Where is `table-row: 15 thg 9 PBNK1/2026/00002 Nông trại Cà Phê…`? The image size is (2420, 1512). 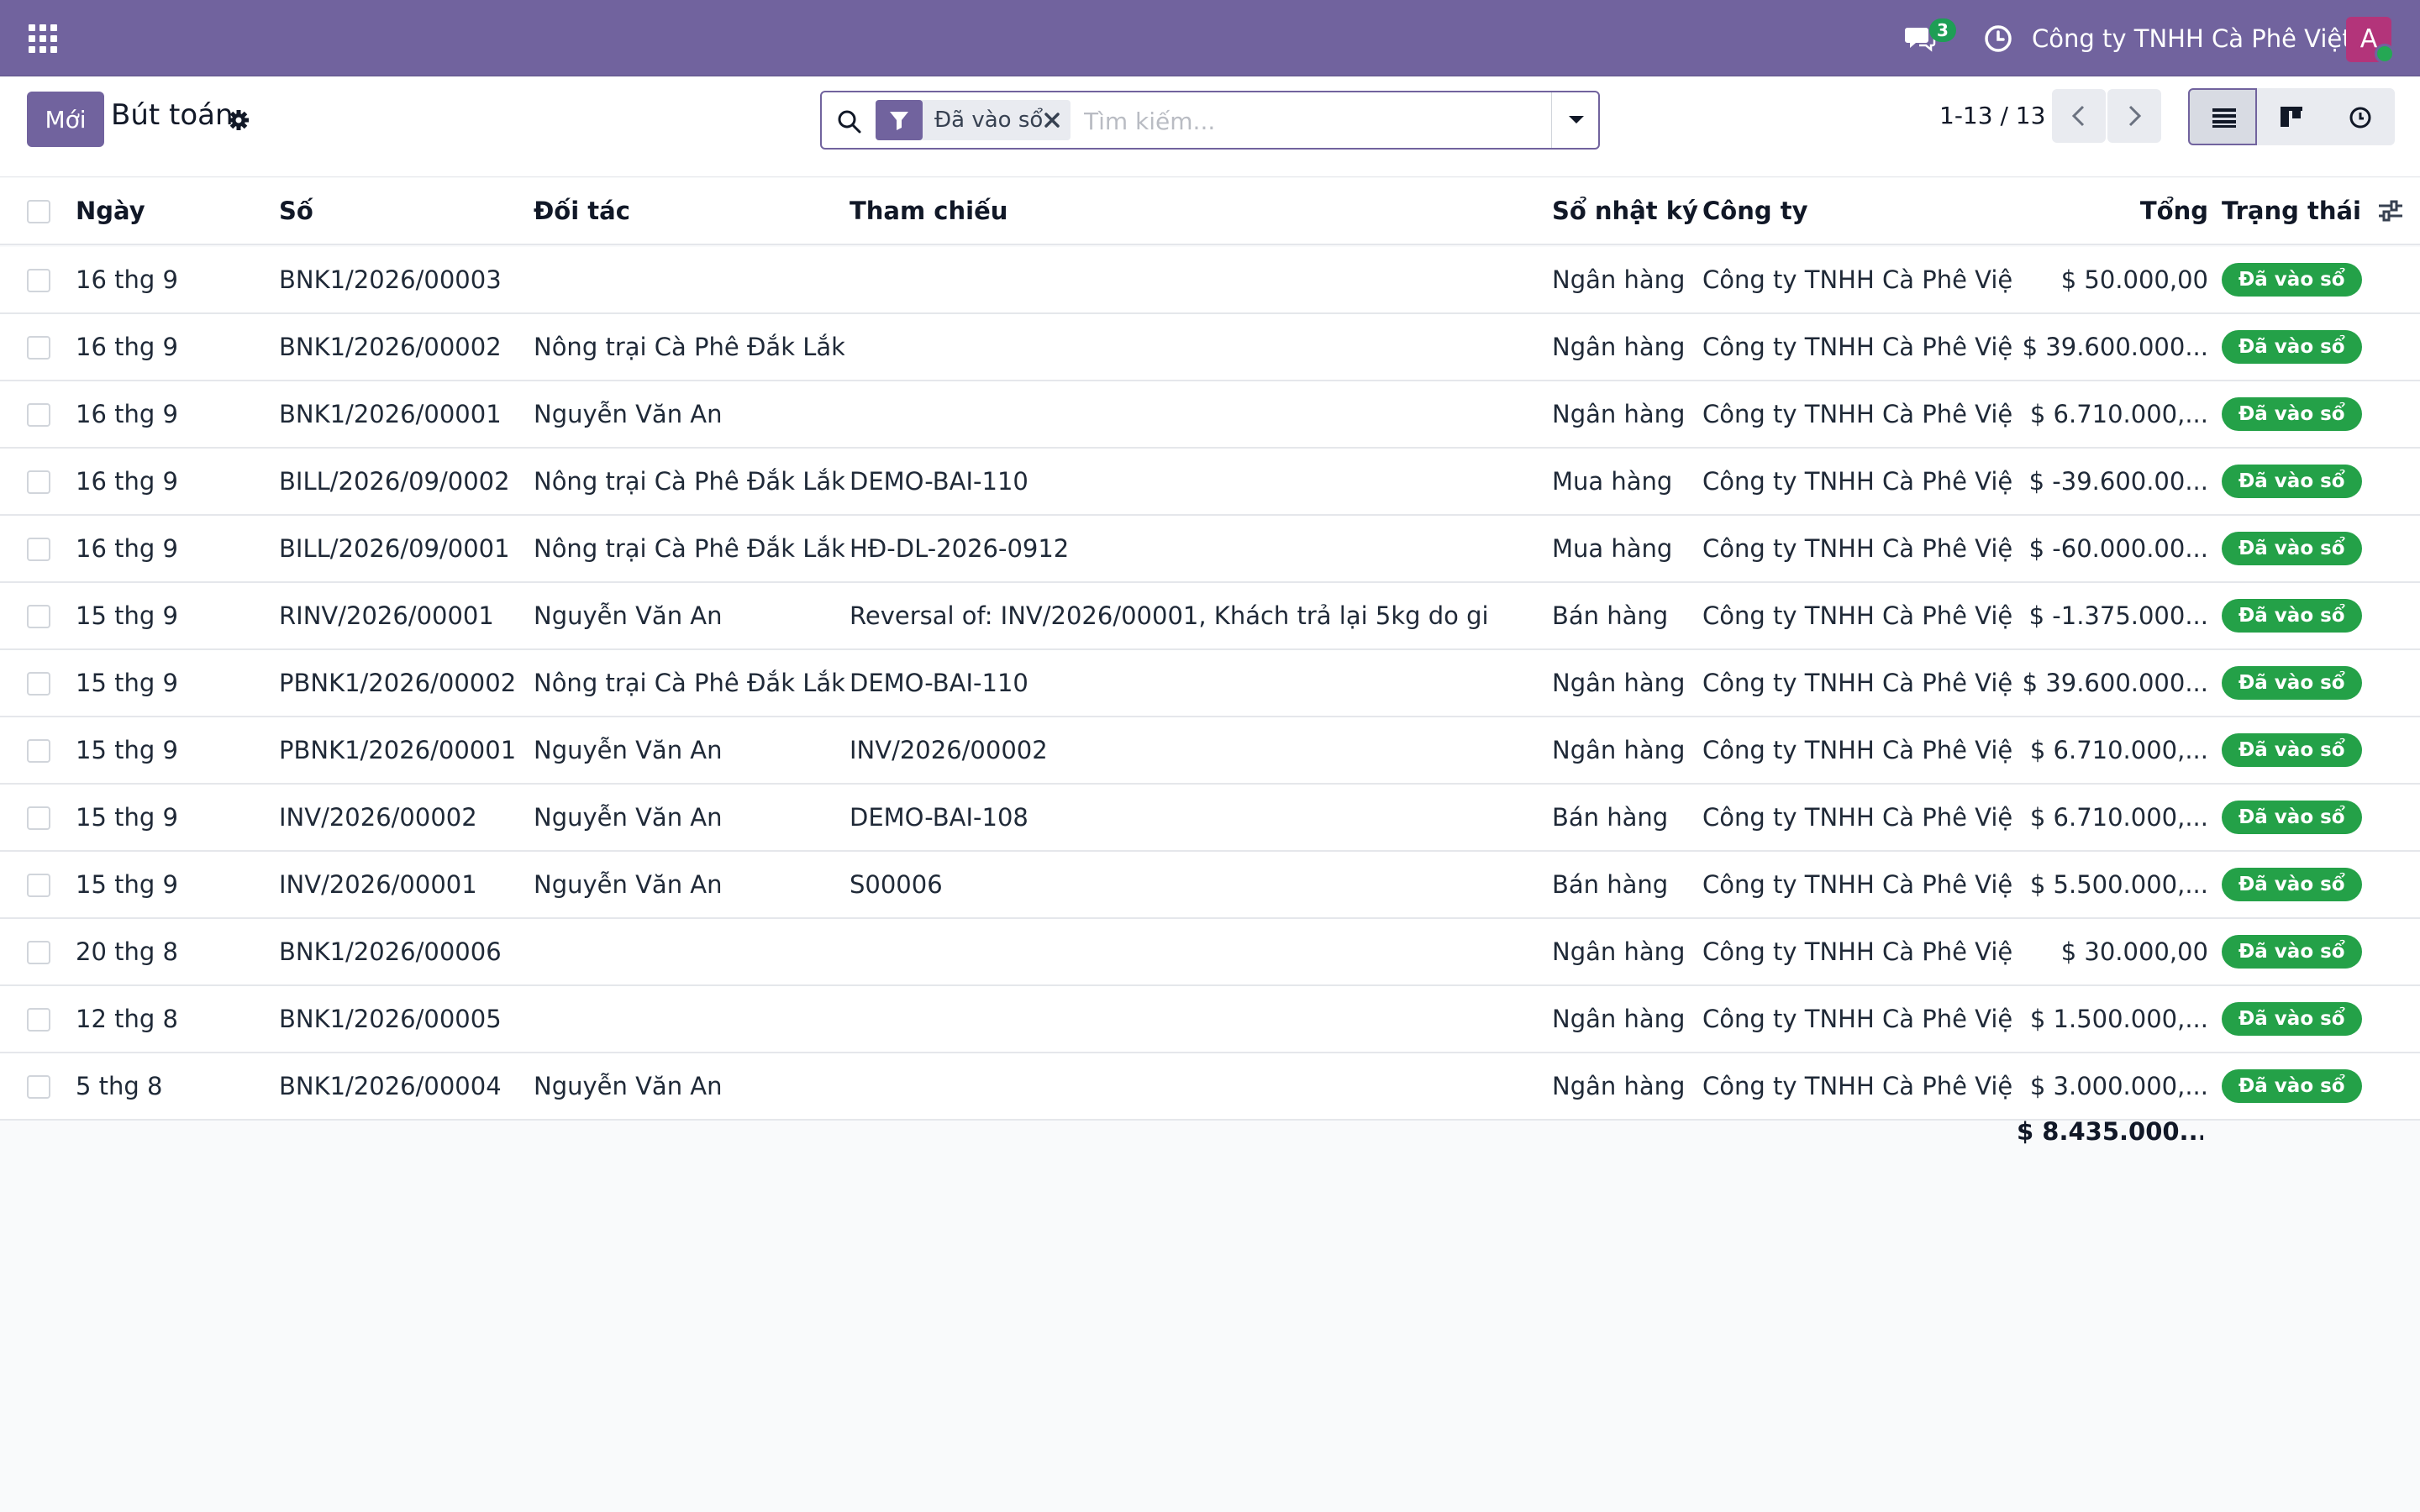
table-row: 15 thg 9 PBNK1/2026/00002 Nông trại Cà Phê… is located at coordinates (1210, 683).